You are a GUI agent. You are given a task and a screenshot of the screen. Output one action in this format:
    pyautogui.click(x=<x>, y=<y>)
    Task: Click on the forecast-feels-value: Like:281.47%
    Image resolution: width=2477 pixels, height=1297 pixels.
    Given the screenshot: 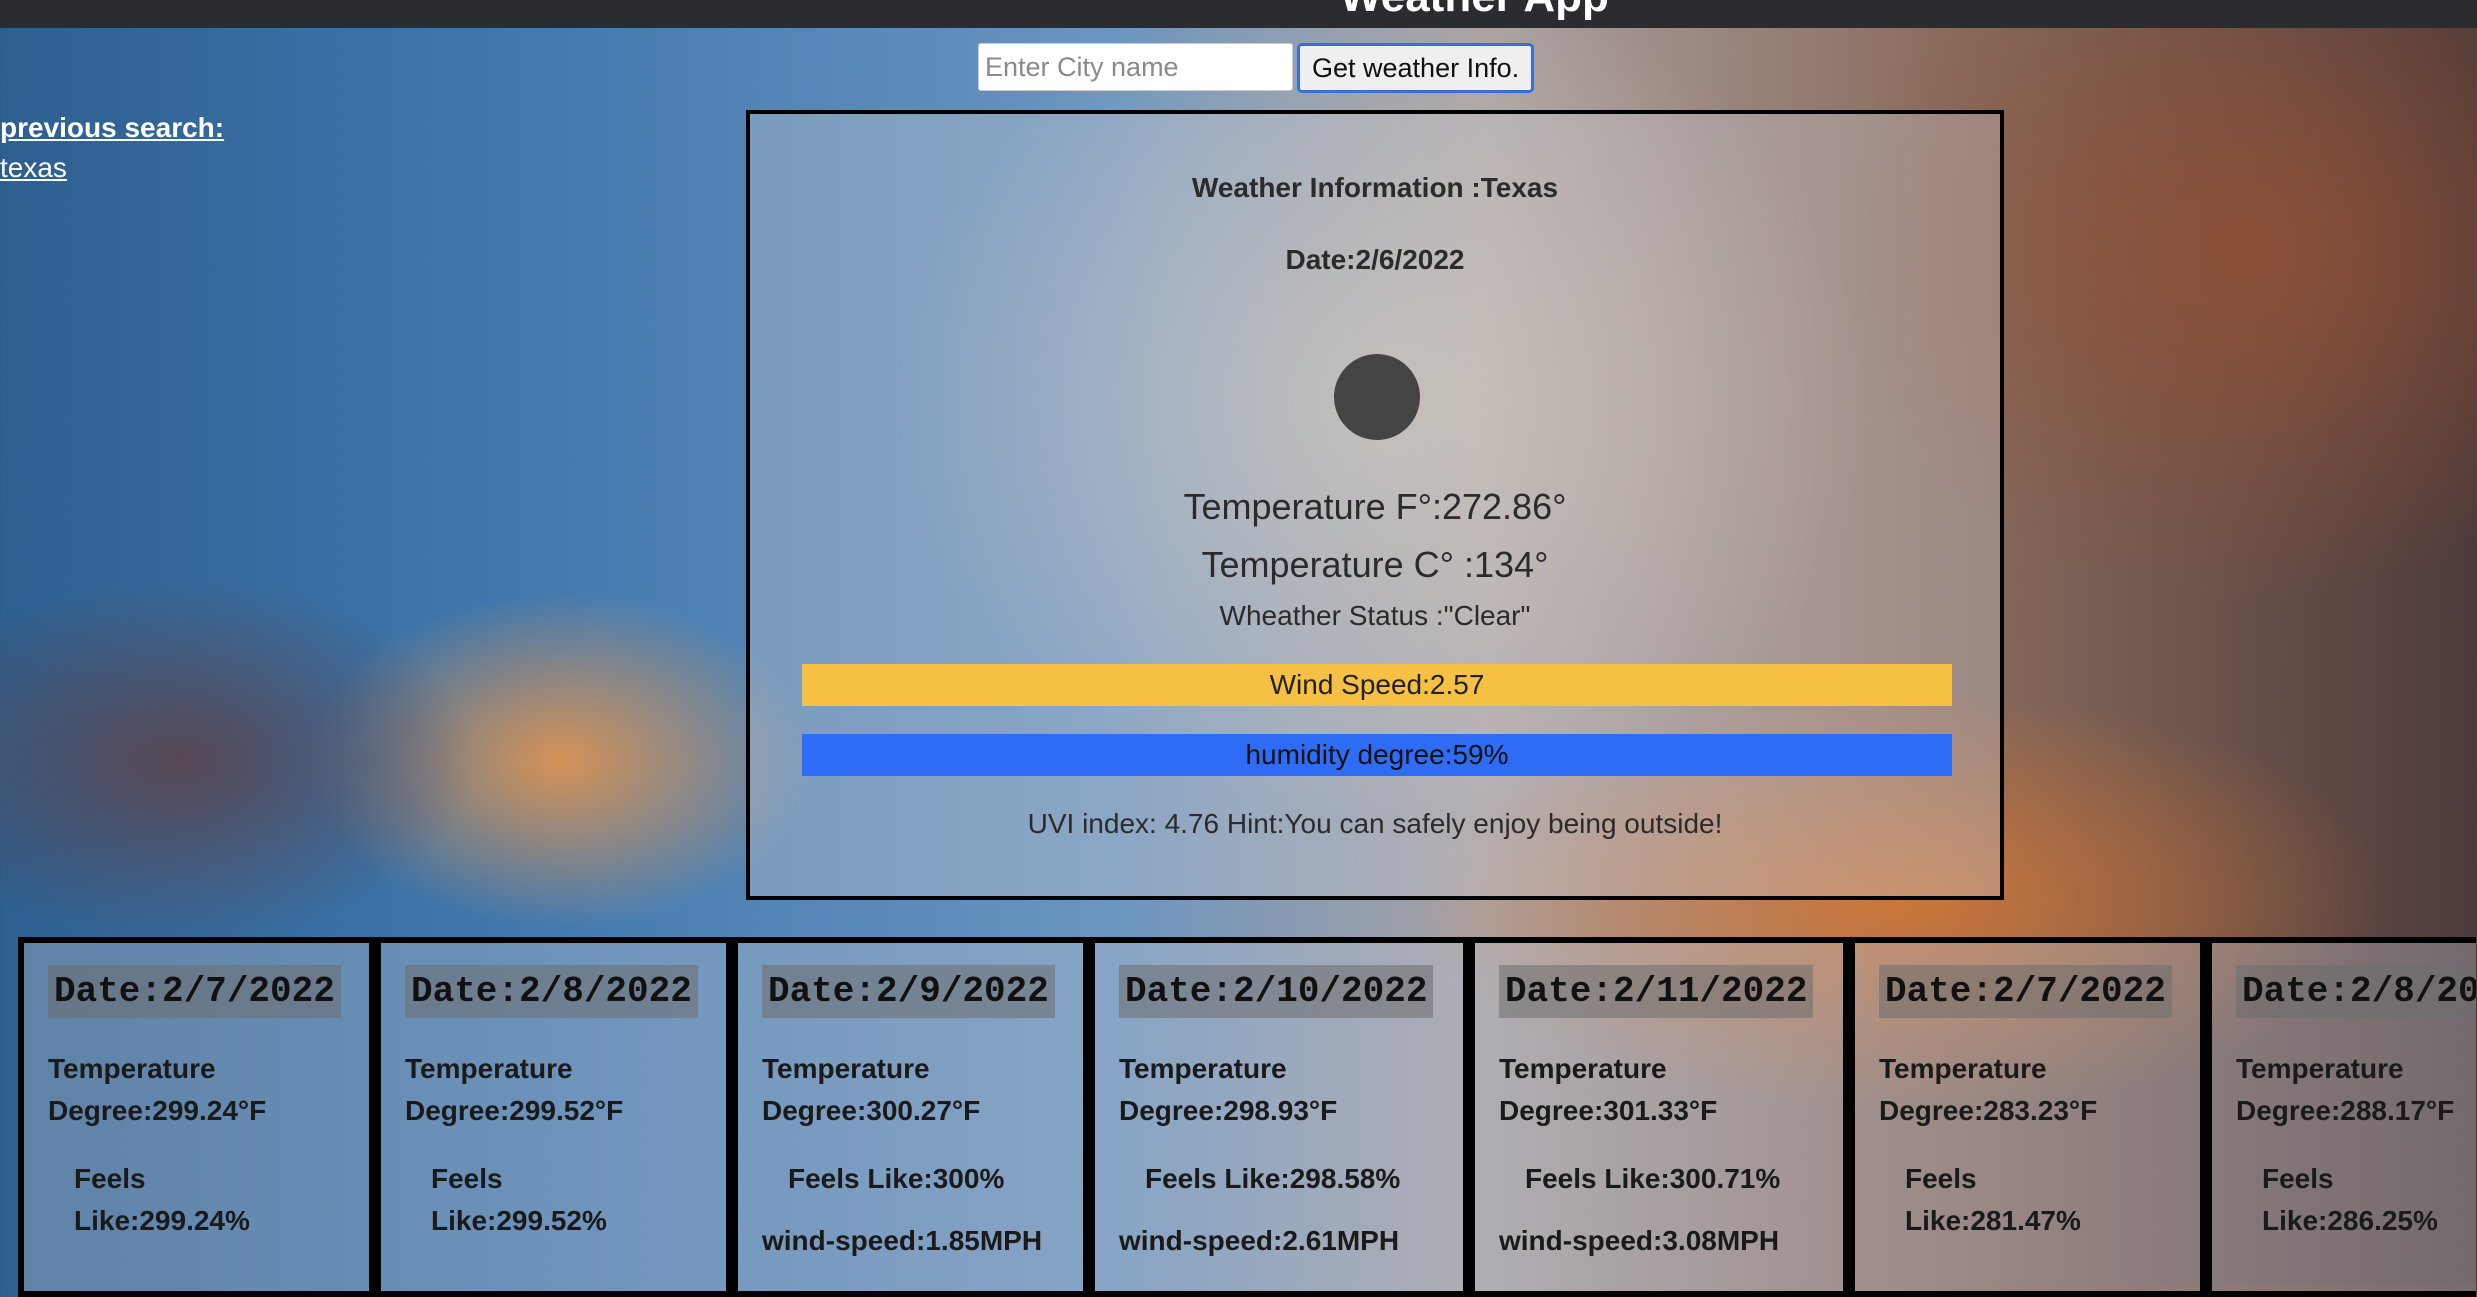 What is the action you would take?
    pyautogui.click(x=1993, y=1220)
    